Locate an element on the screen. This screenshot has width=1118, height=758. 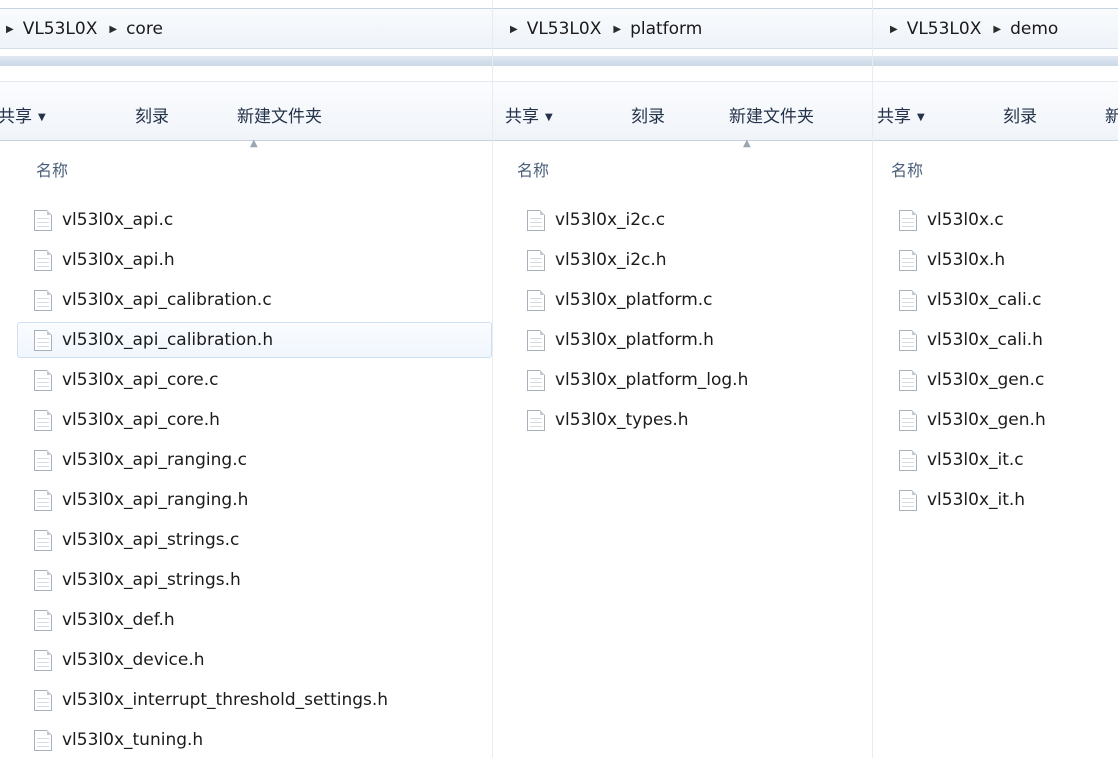
breadcrumb-item-current: demo is located at coordinates (1034, 29).